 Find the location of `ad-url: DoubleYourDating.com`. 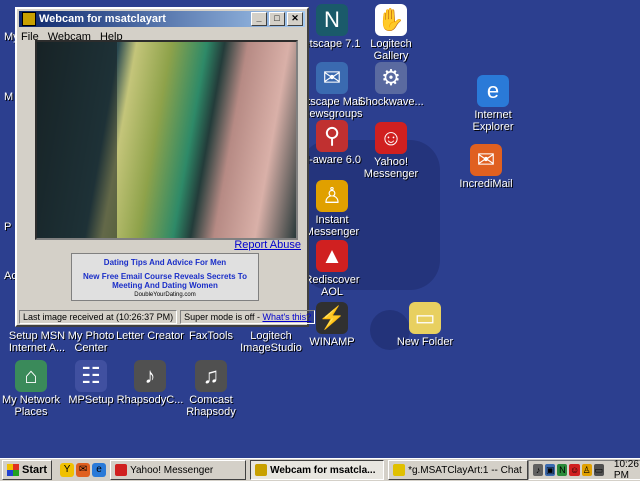

ad-url: DoubleYourDating.com is located at coordinates (165, 295).